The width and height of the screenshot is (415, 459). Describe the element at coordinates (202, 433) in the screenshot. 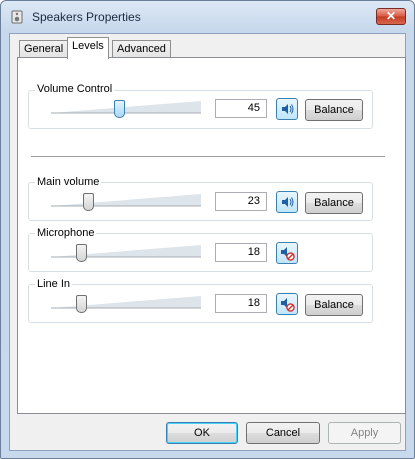

I see `ok-button: OK` at that location.